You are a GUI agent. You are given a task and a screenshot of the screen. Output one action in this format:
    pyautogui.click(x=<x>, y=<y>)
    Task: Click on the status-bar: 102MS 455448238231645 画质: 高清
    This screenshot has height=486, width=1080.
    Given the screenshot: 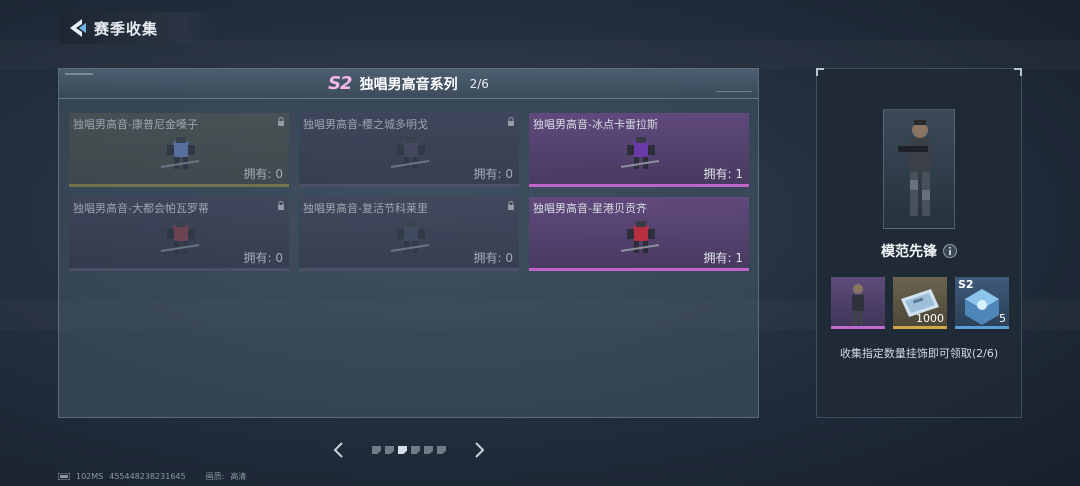 What is the action you would take?
    pyautogui.click(x=152, y=476)
    